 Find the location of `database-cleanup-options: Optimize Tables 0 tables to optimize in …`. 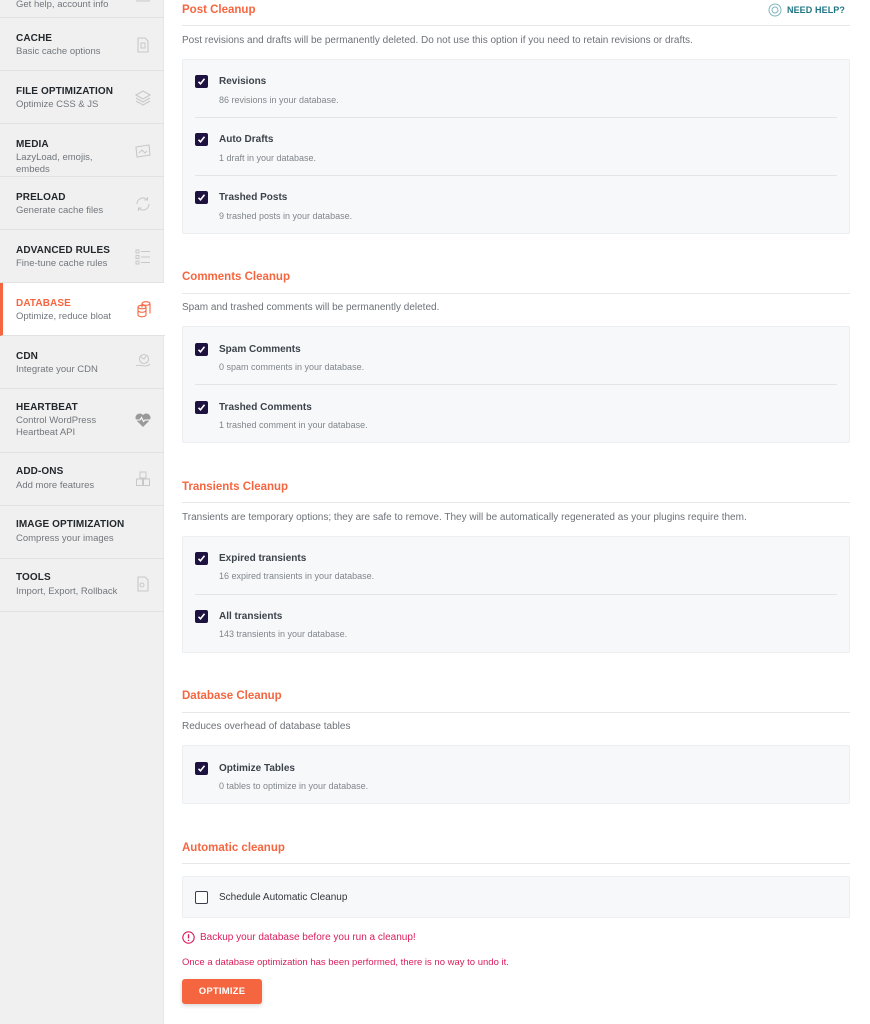

database-cleanup-options: Optimize Tables 0 tables to optimize in … is located at coordinates (516, 774).